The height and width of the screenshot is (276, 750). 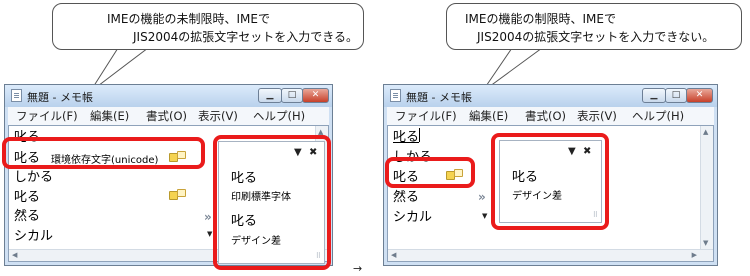 What do you see at coordinates (358, 268) in the screenshot?
I see `transition-arrow: →` at bounding box center [358, 268].